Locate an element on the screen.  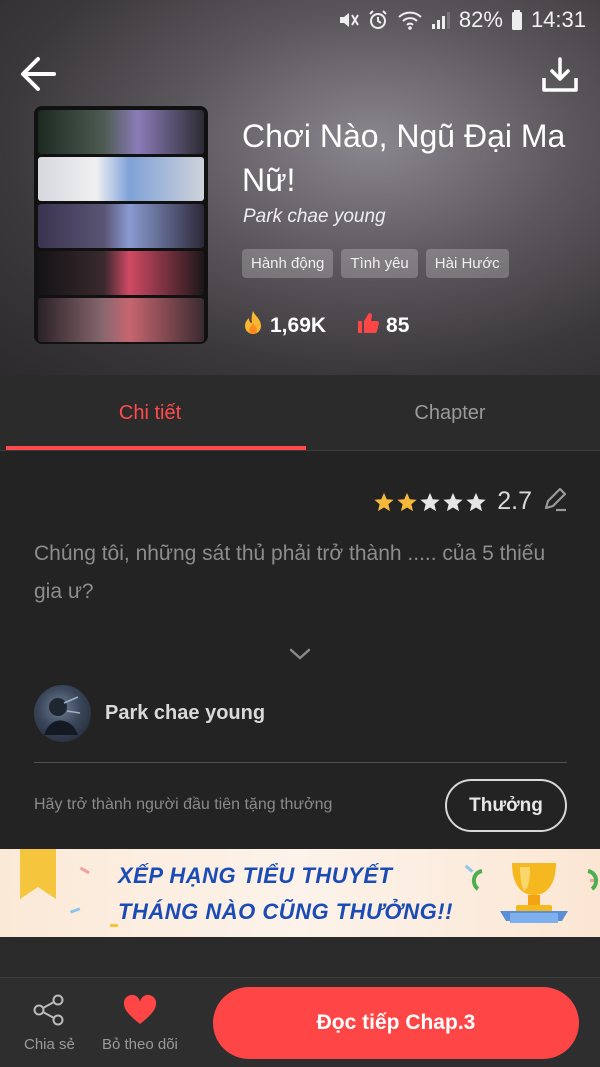
rating-stars is located at coordinates (430, 502).